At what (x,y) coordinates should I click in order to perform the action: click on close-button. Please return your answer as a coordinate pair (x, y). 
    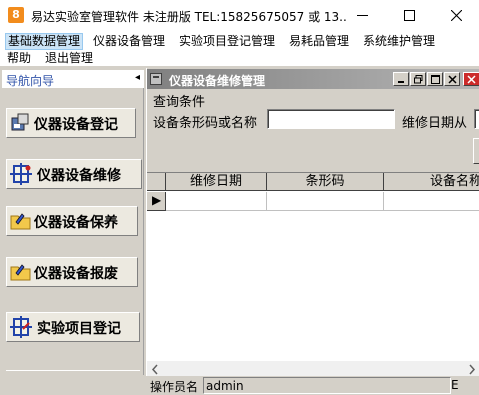
    Looking at the image, I should click on (456, 15).